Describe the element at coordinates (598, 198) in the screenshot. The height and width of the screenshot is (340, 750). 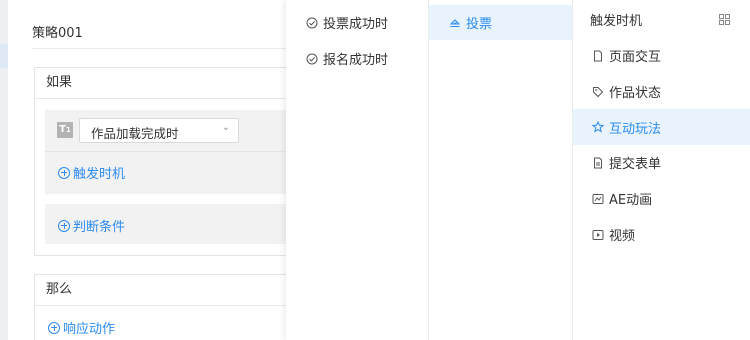
I see `animation-icon` at that location.